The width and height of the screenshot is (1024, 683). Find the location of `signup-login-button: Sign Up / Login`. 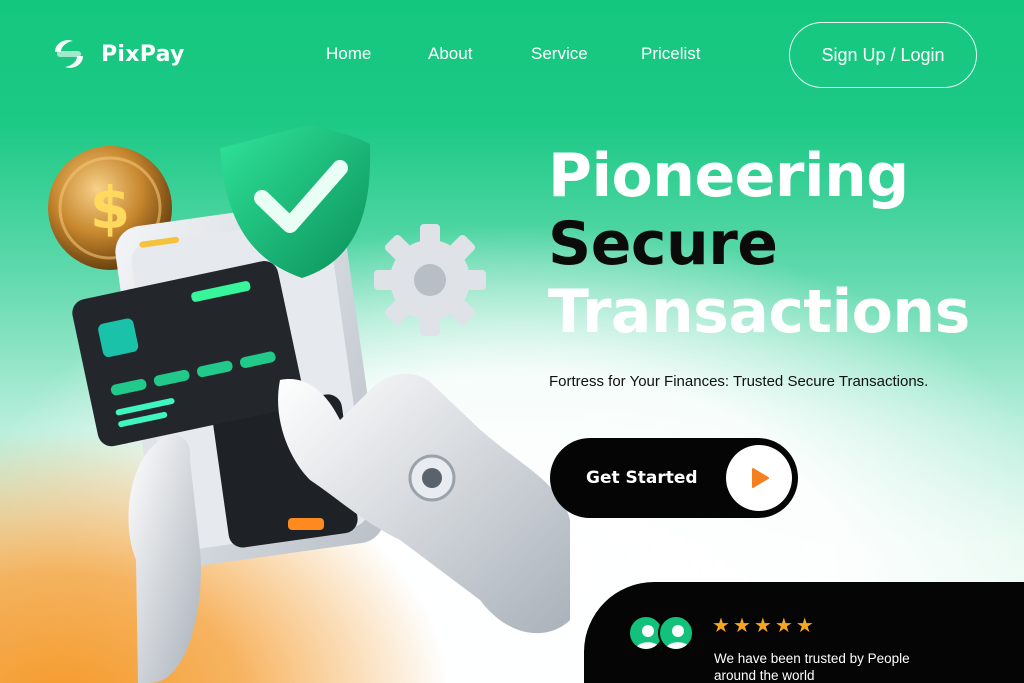

signup-login-button: Sign Up / Login is located at coordinates (883, 55).